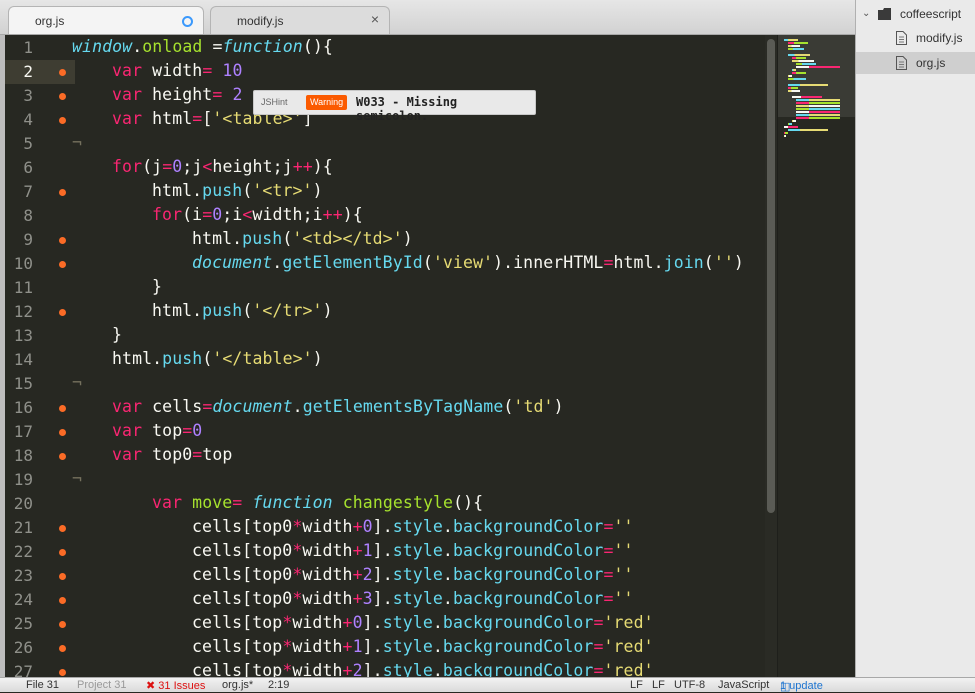 The width and height of the screenshot is (975, 693). Describe the element at coordinates (385, 384) in the screenshot. I see `code-line: 15 ¬` at that location.